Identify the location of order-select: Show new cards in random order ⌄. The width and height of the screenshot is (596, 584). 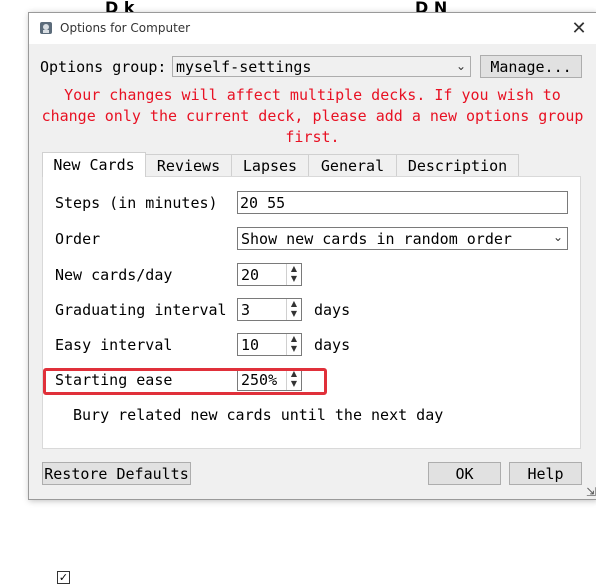
(402, 238).